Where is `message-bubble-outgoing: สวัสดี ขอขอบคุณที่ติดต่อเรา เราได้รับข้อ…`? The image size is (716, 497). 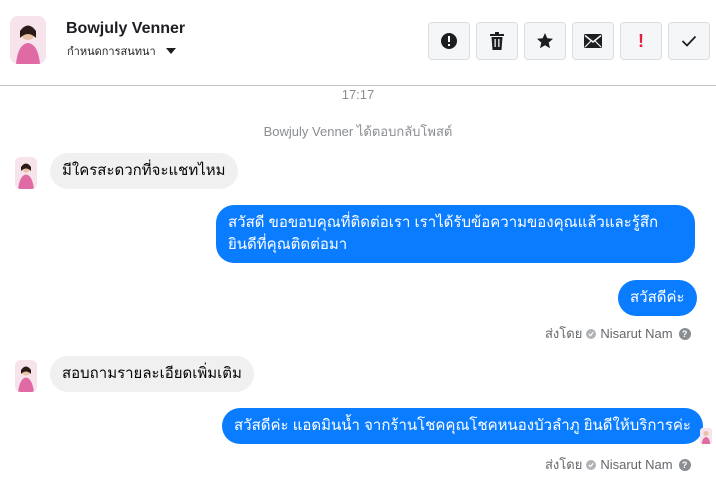 message-bubble-outgoing: สวัสดี ขอขอบคุณที่ติดต่อเรา เราได้รับข้อ… is located at coordinates (455, 234).